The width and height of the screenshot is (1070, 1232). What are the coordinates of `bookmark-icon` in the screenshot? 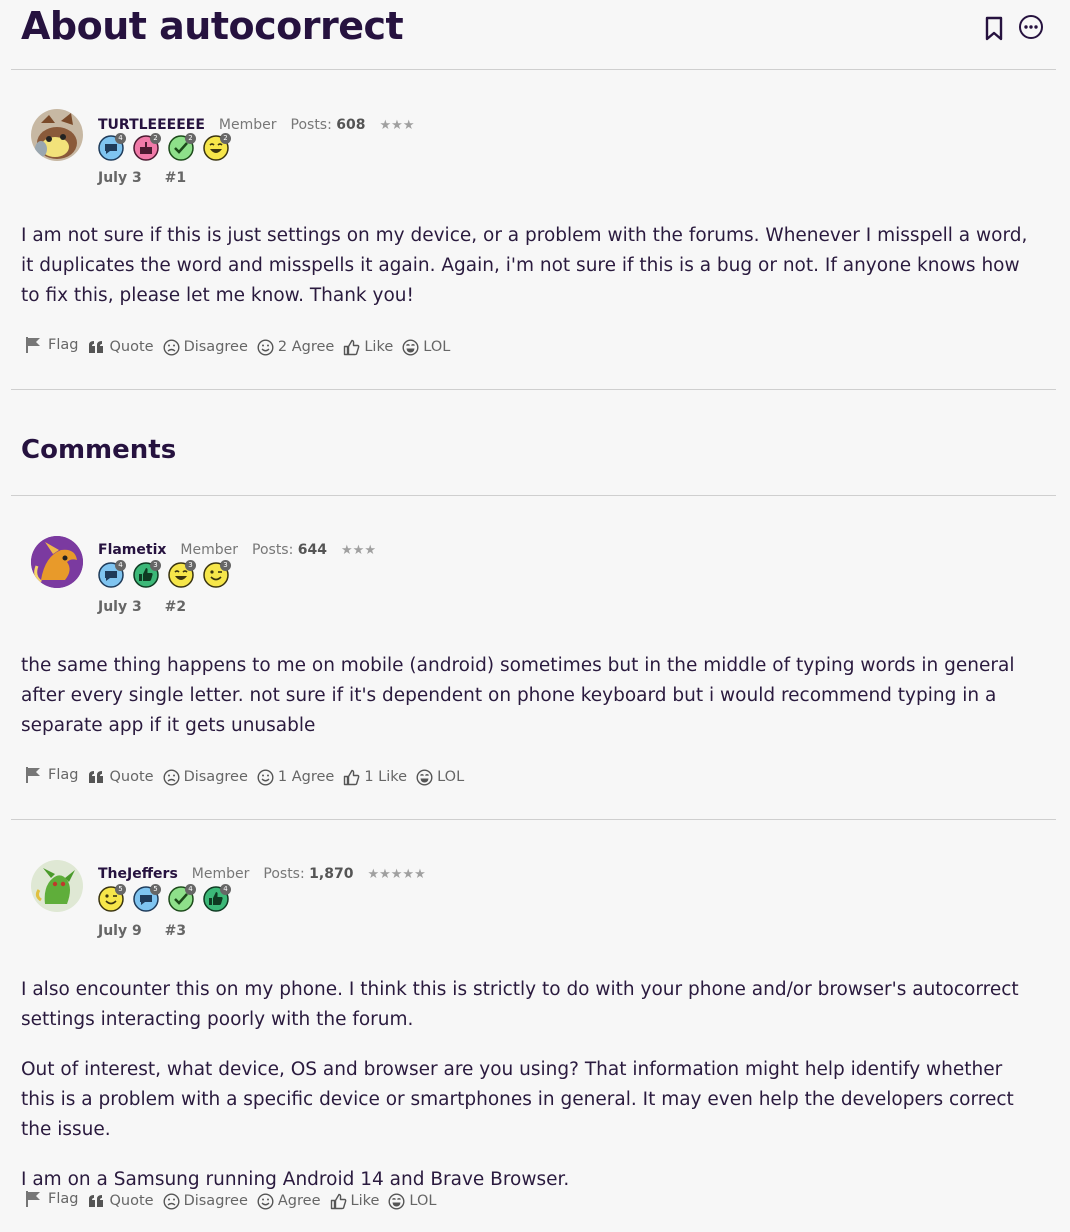 It's located at (994, 28).